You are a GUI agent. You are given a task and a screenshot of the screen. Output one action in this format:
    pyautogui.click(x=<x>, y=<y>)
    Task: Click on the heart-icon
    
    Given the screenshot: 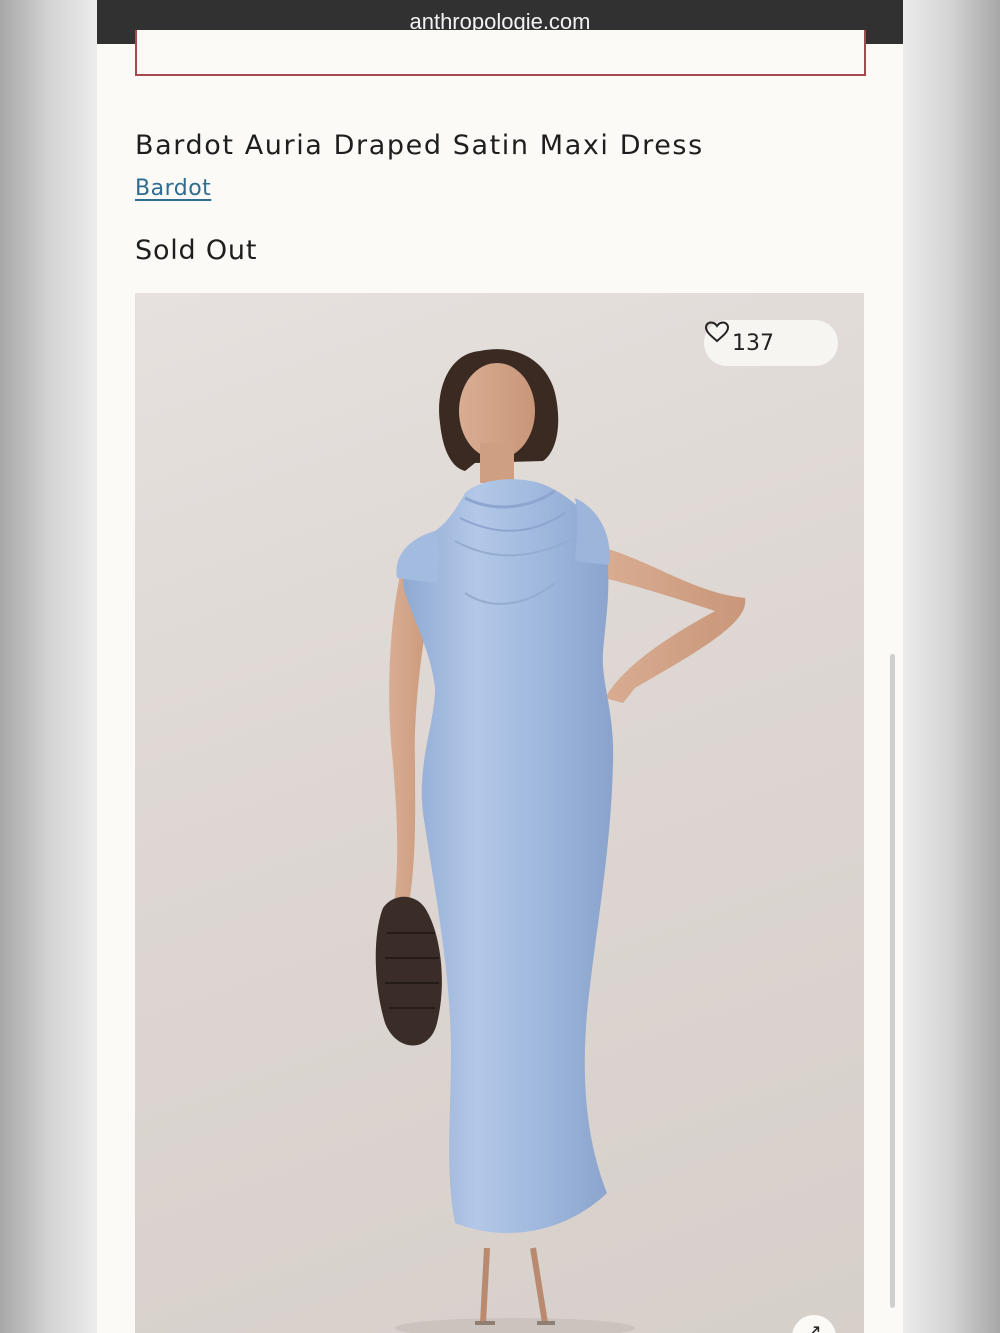 What is the action you would take?
    pyautogui.click(x=757, y=338)
    